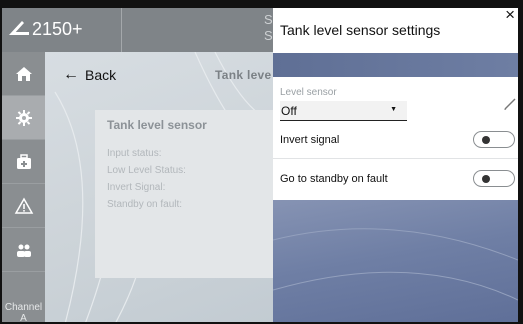 The image size is (523, 324). I want to click on channel-selector: Channel A, so click(23, 313).